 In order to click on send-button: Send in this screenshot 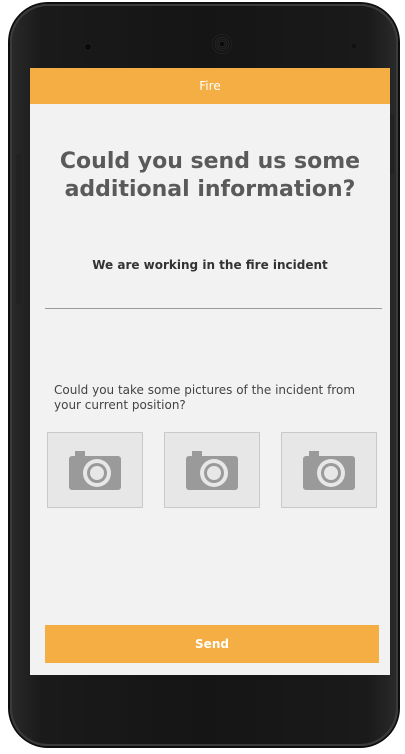, I will do `click(212, 644)`.